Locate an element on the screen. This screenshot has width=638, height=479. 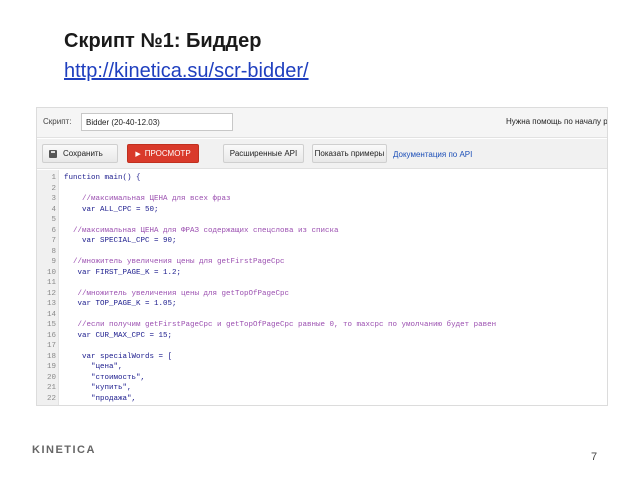
line-number: 19 is located at coordinates (51, 367).